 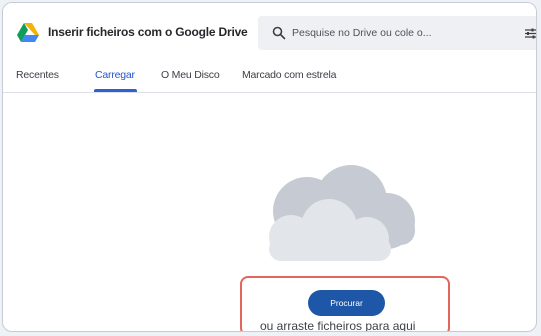 I want to click on tab-divider, so click(x=269, y=92).